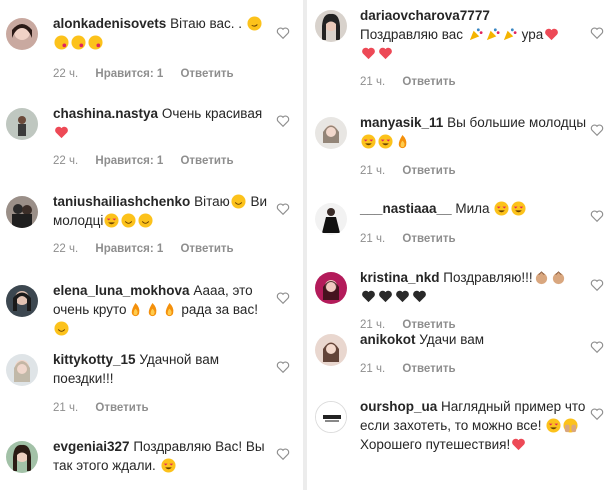  Describe the element at coordinates (212, 113) in the screenshot. I see `comment-text: Очень красивая` at that location.